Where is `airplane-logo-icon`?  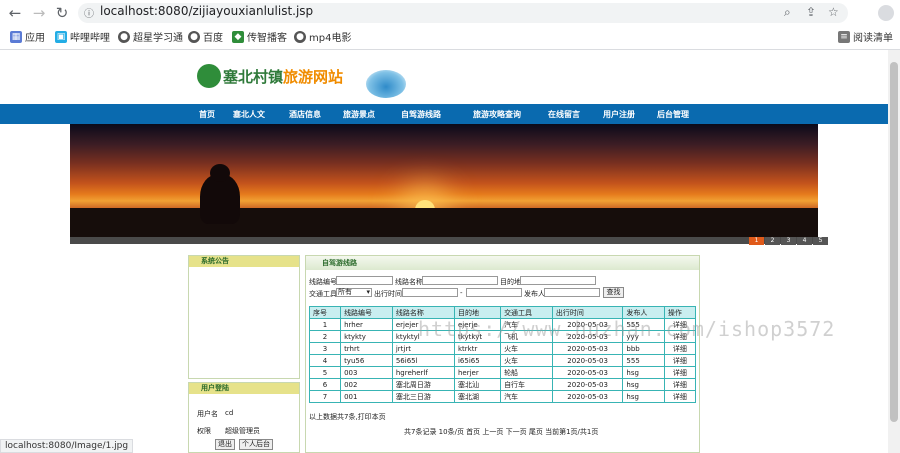 airplane-logo-icon is located at coordinates (386, 84).